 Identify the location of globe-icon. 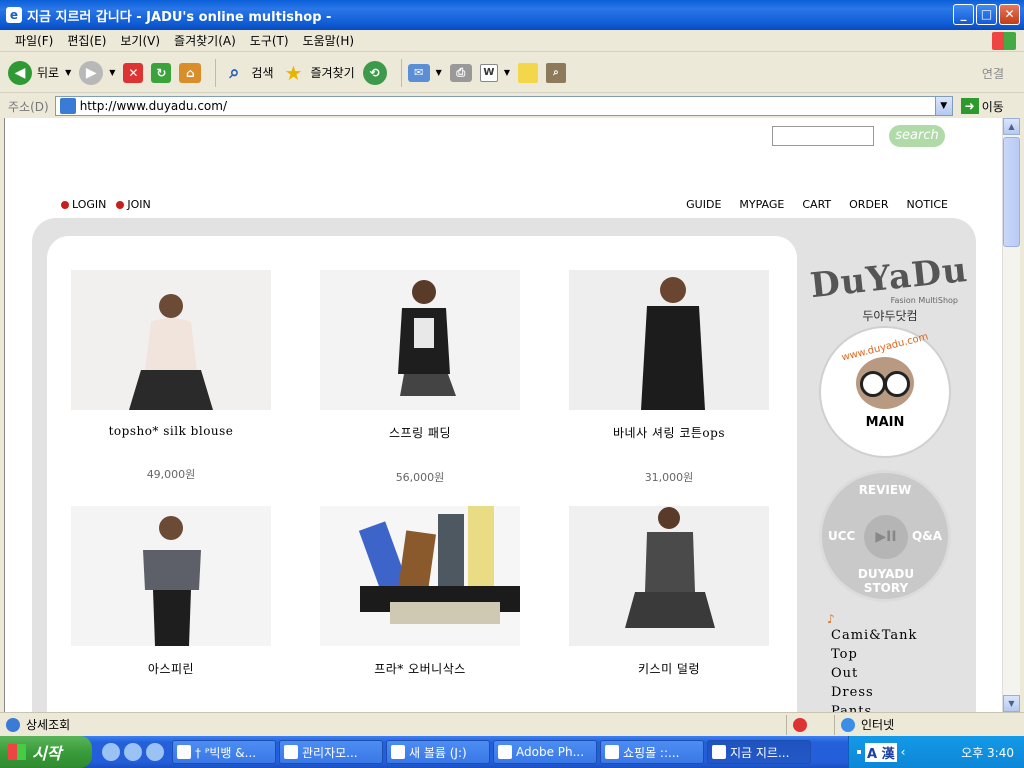
(848, 724).